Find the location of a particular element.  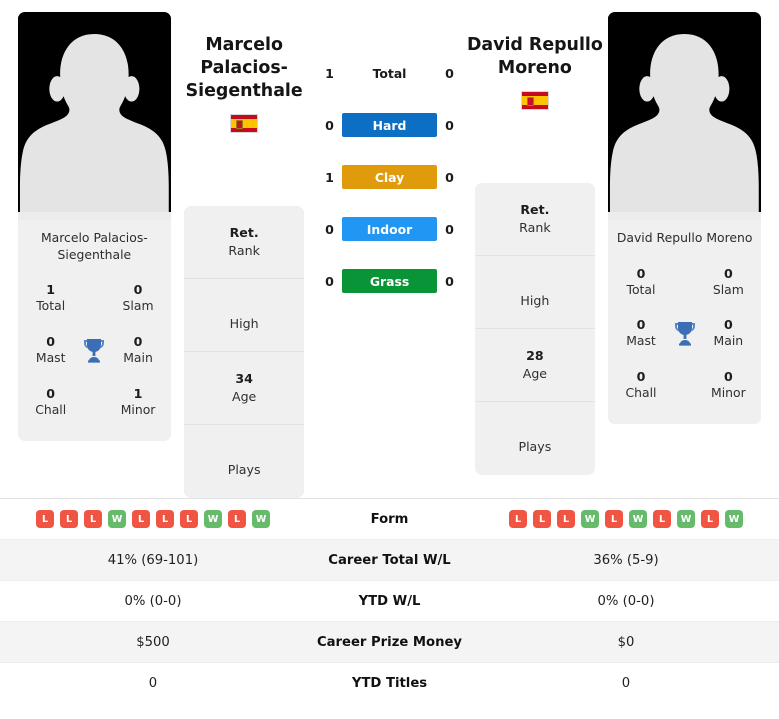

left-titles-main: 0 Main is located at coordinates (137, 350).